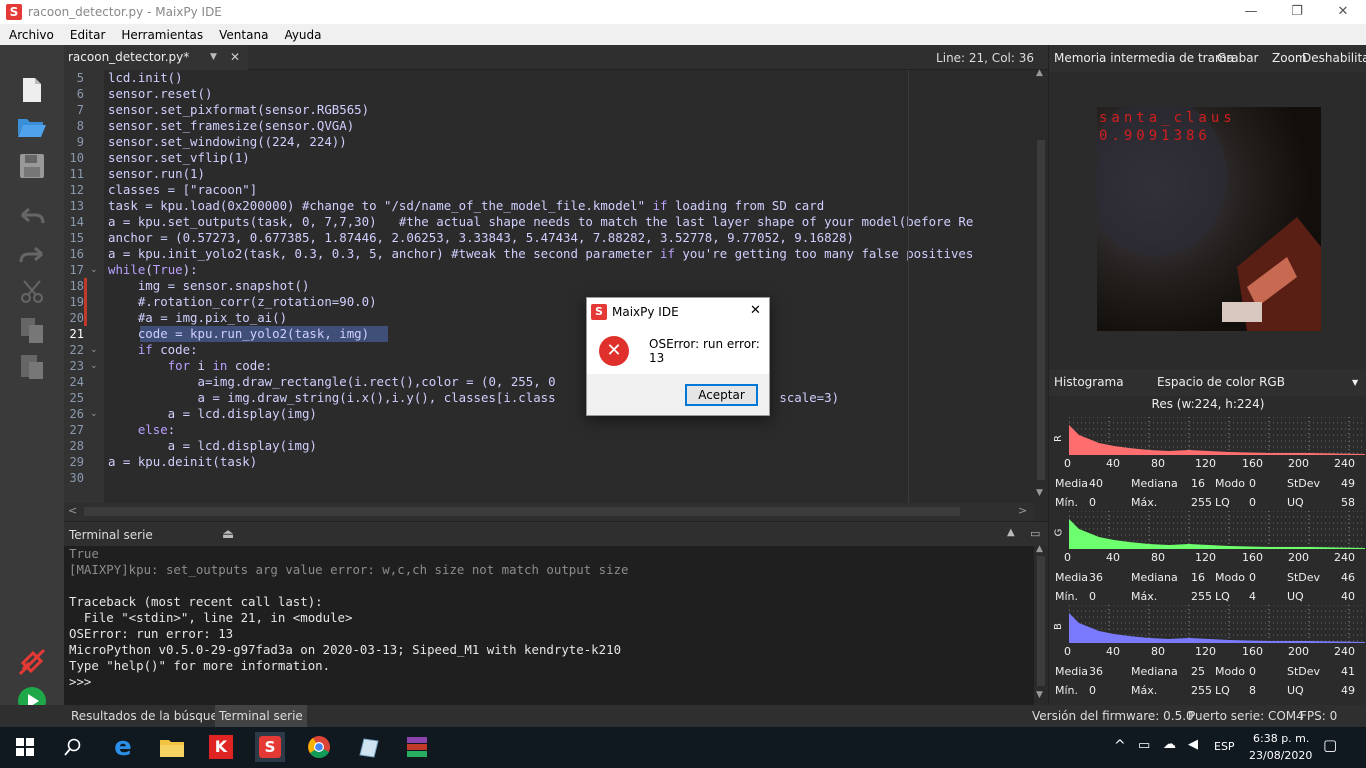 The height and width of the screenshot is (768, 1366). Describe the element at coordinates (25, 747) in the screenshot. I see `windows-start-icon` at that location.